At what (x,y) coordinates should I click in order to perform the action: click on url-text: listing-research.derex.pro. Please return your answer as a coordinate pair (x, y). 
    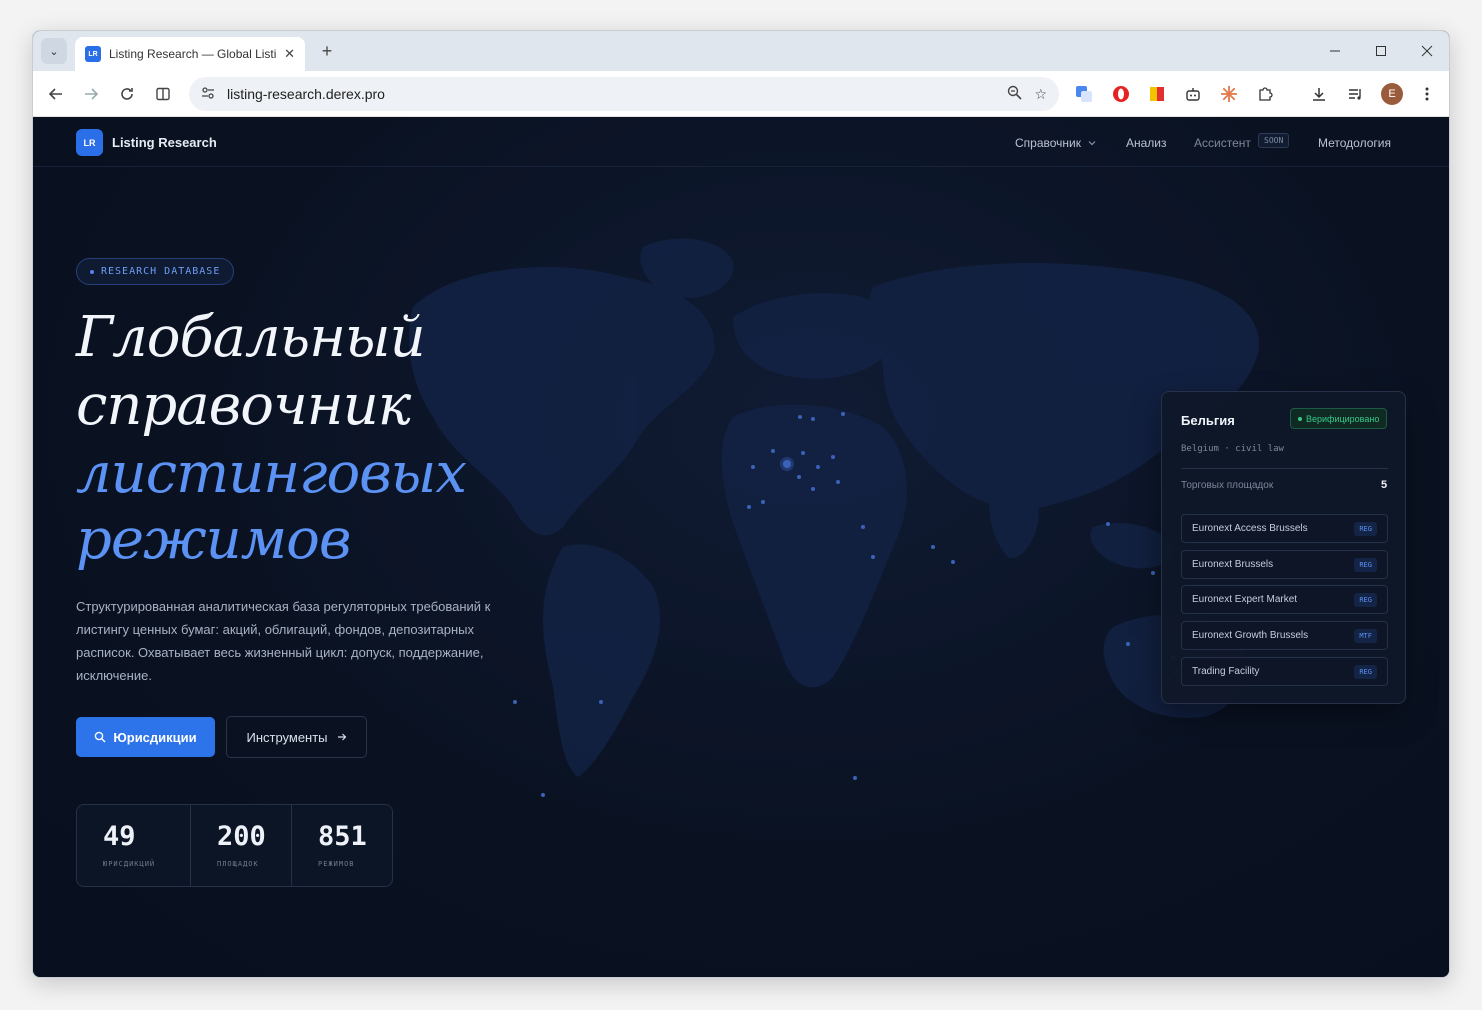
    Looking at the image, I should click on (611, 94).